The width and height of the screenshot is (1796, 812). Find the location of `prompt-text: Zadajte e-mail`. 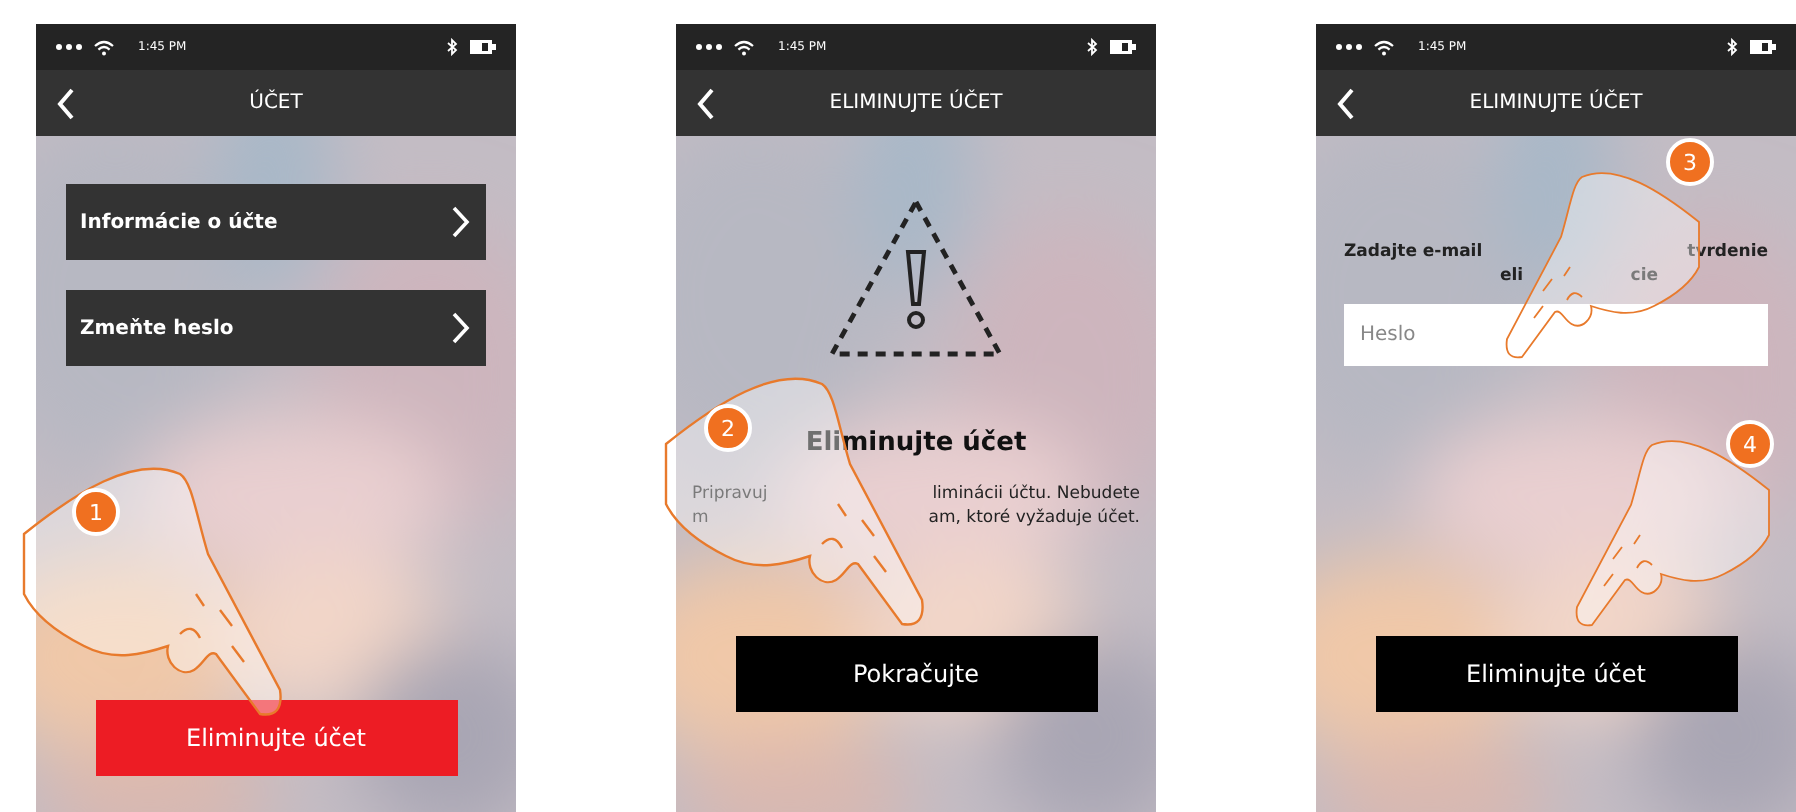

prompt-text: Zadajte e-mail is located at coordinates (1413, 252).